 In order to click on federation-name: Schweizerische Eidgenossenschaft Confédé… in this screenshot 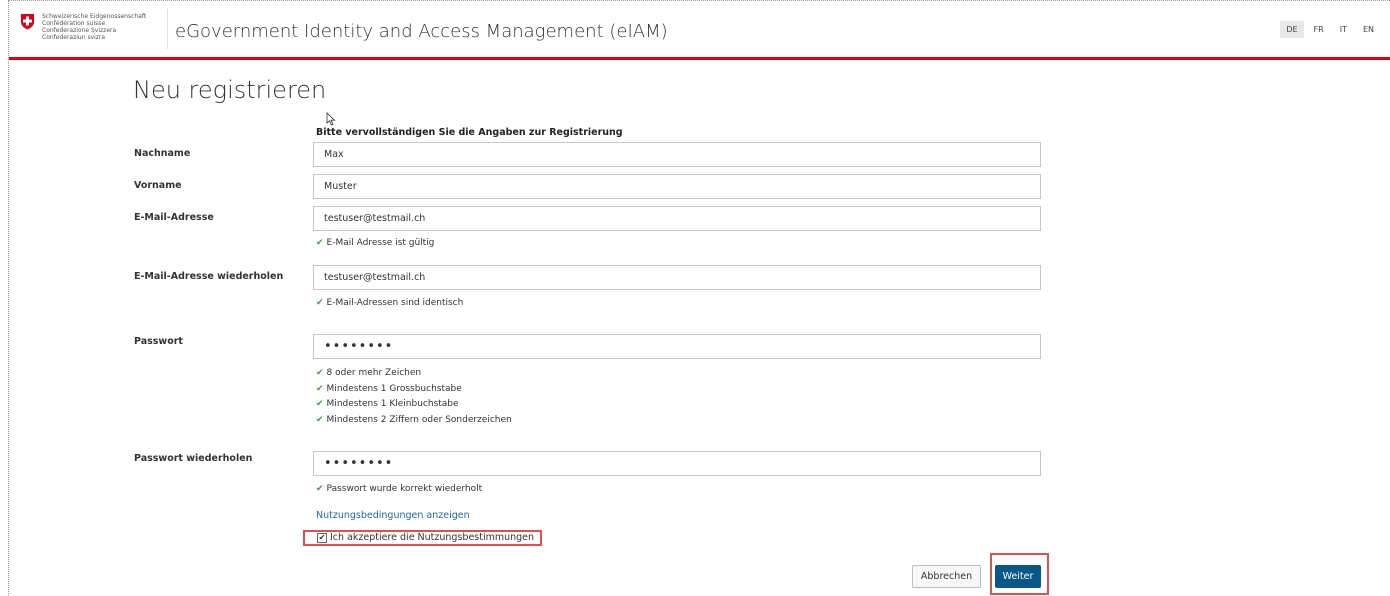, I will do `click(94, 27)`.